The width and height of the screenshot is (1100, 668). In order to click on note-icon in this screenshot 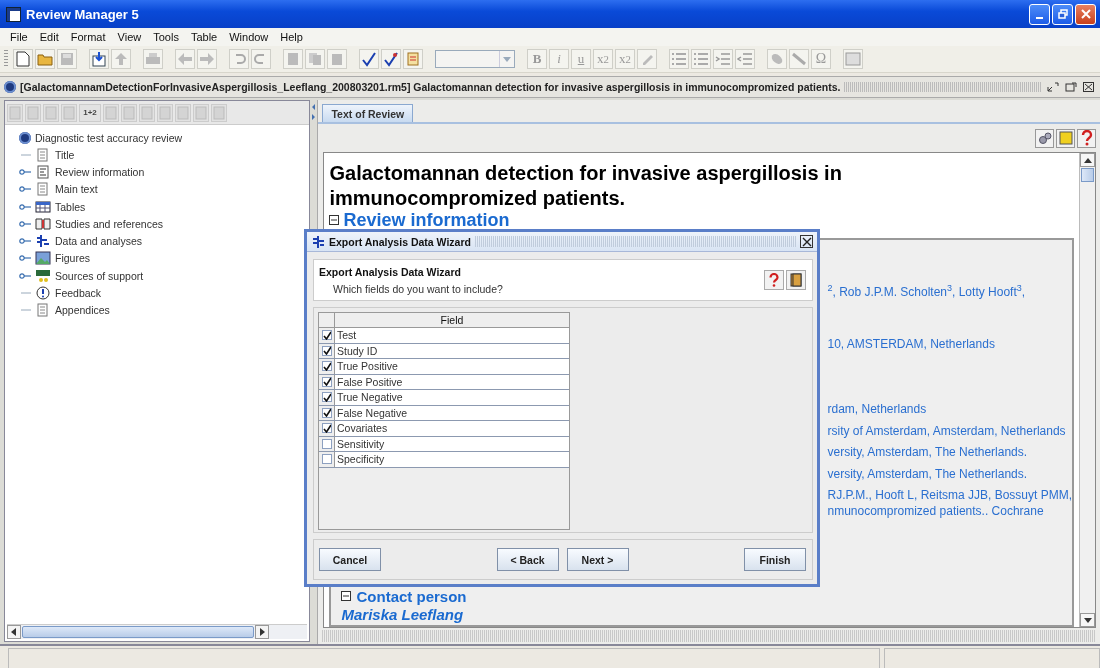, I will do `click(1065, 138)`.